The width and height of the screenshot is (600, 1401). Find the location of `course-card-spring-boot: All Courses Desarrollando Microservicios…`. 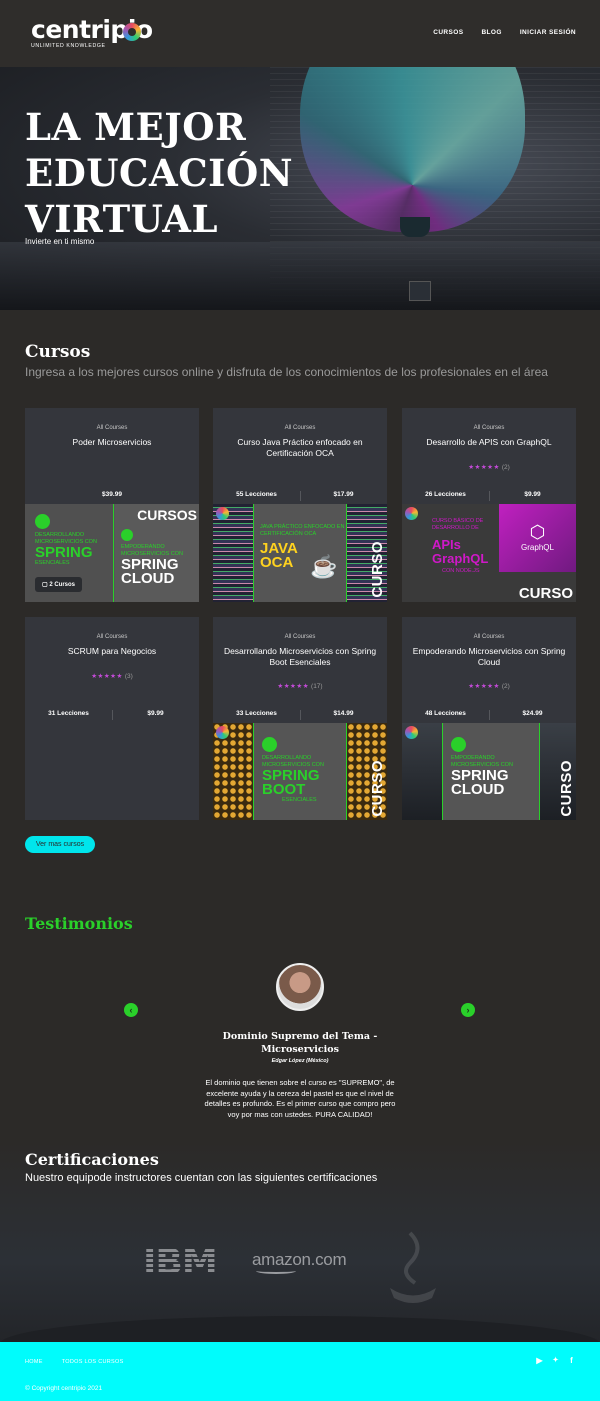

course-card-spring-boot: All Courses Desarrollando Microservicios… is located at coordinates (300, 718).